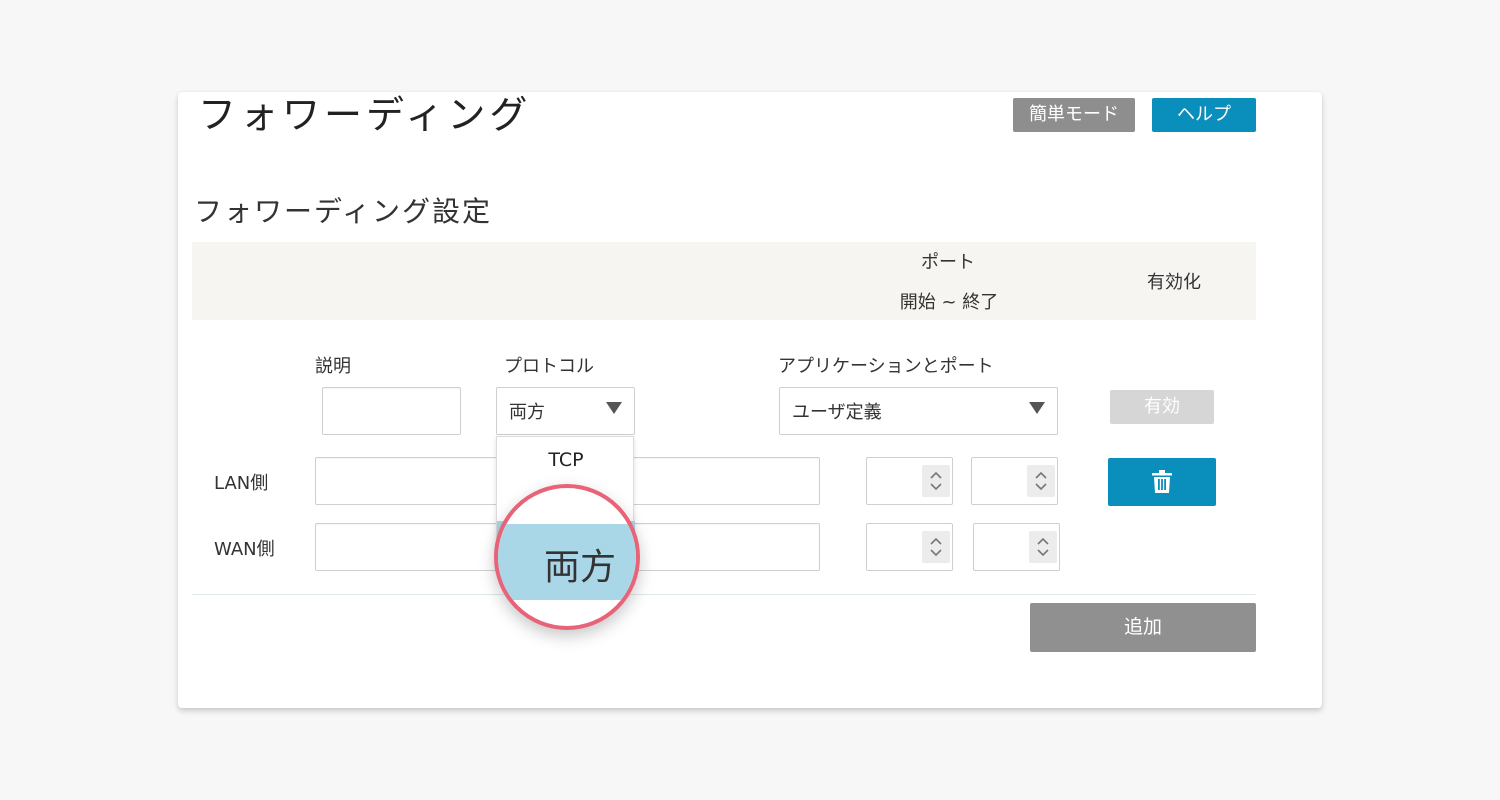 Image resolution: width=1500 pixels, height=800 pixels. Describe the element at coordinates (1014, 481) in the screenshot. I see `lan-port-end-input` at that location.